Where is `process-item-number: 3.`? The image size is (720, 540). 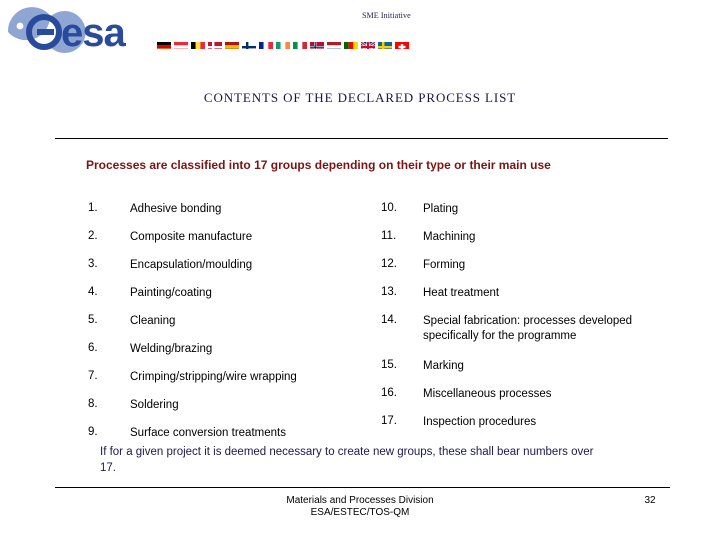 process-item-number: 3. is located at coordinates (93, 264).